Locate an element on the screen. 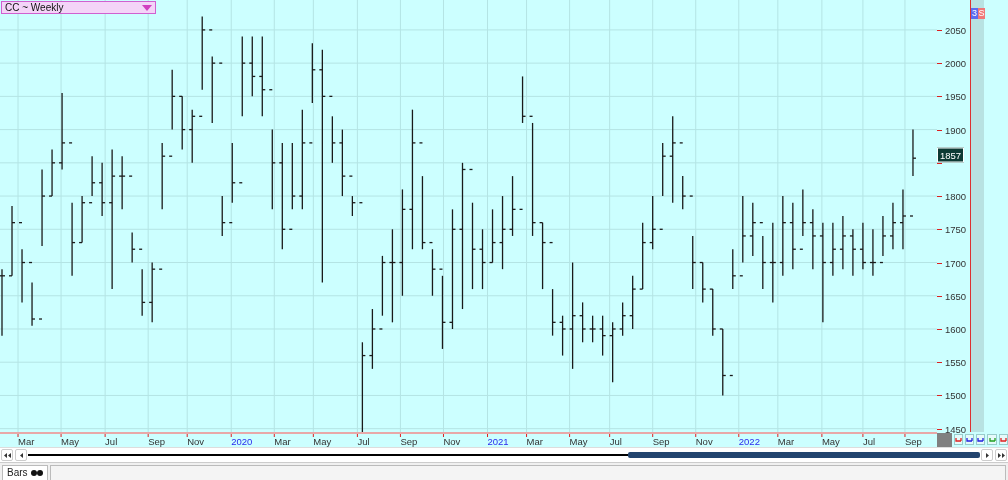 This screenshot has width=1008, height=480. double-right-arrow-icon is located at coordinates (1001, 455).